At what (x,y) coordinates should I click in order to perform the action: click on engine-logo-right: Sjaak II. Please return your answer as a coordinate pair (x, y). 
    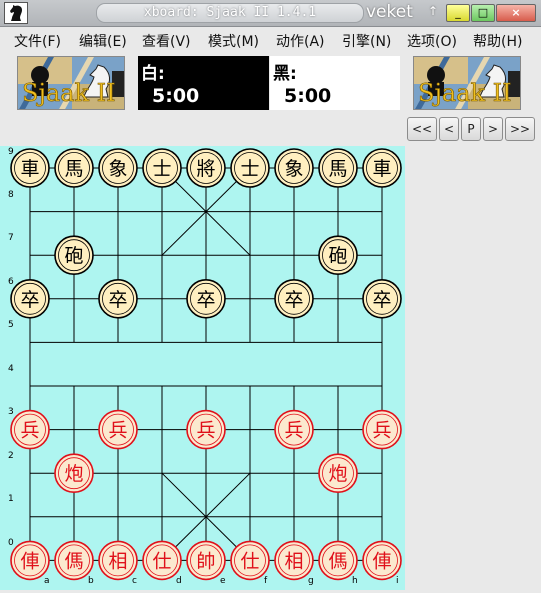
    Looking at the image, I should click on (467, 83).